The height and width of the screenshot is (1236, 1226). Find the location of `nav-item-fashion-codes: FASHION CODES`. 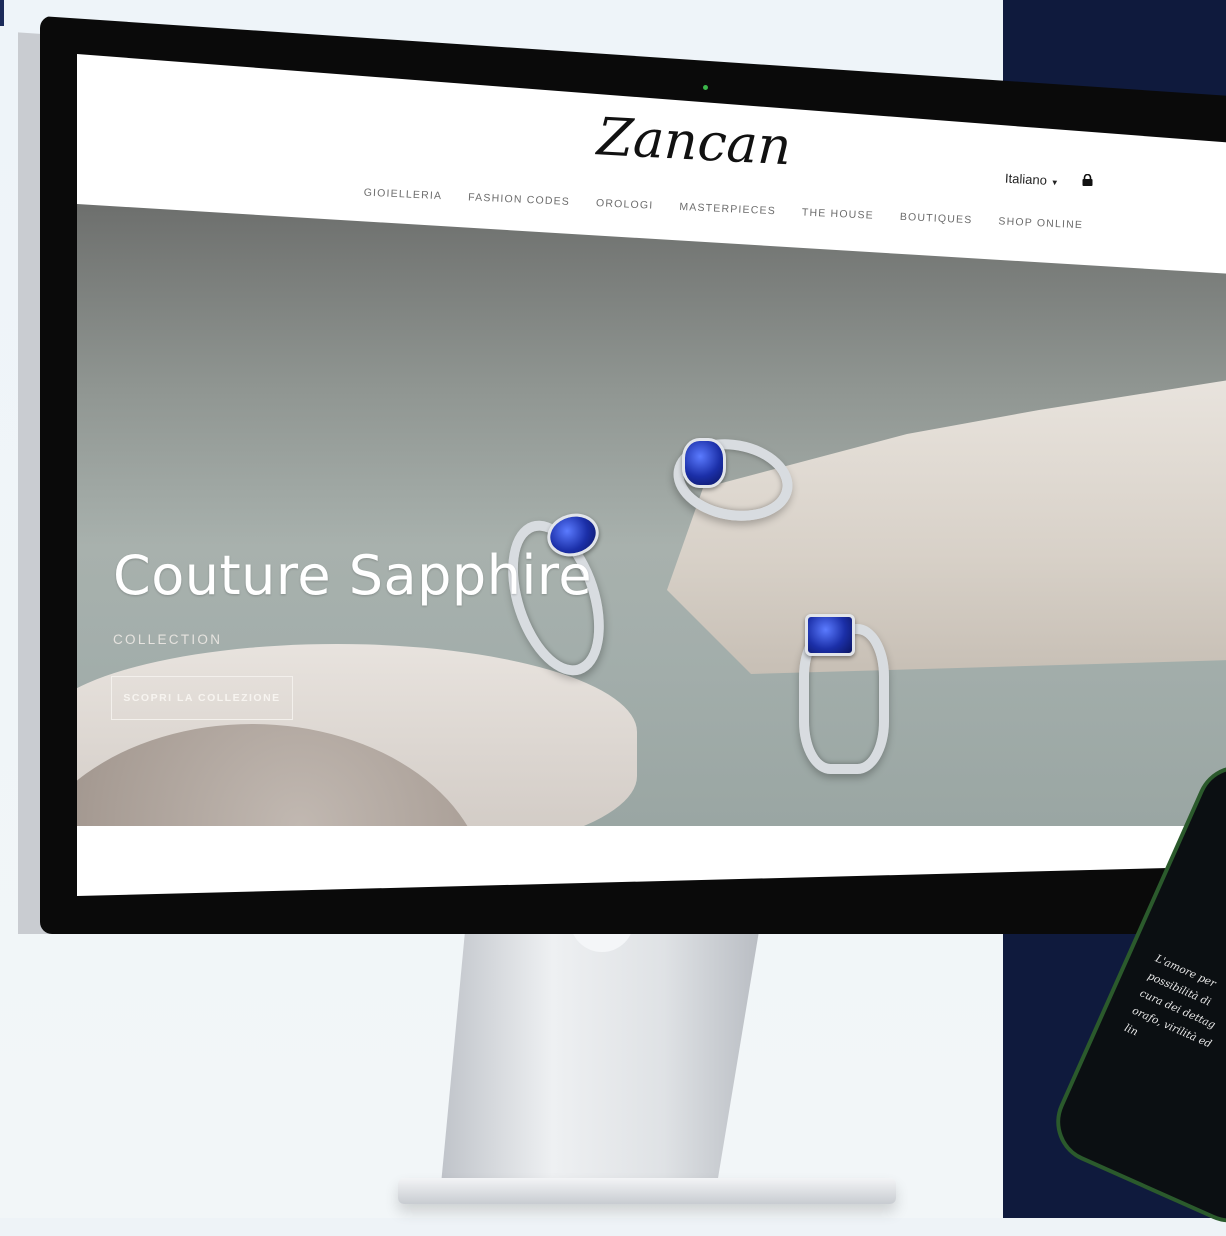

nav-item-fashion-codes: FASHION CODES is located at coordinates (519, 200).